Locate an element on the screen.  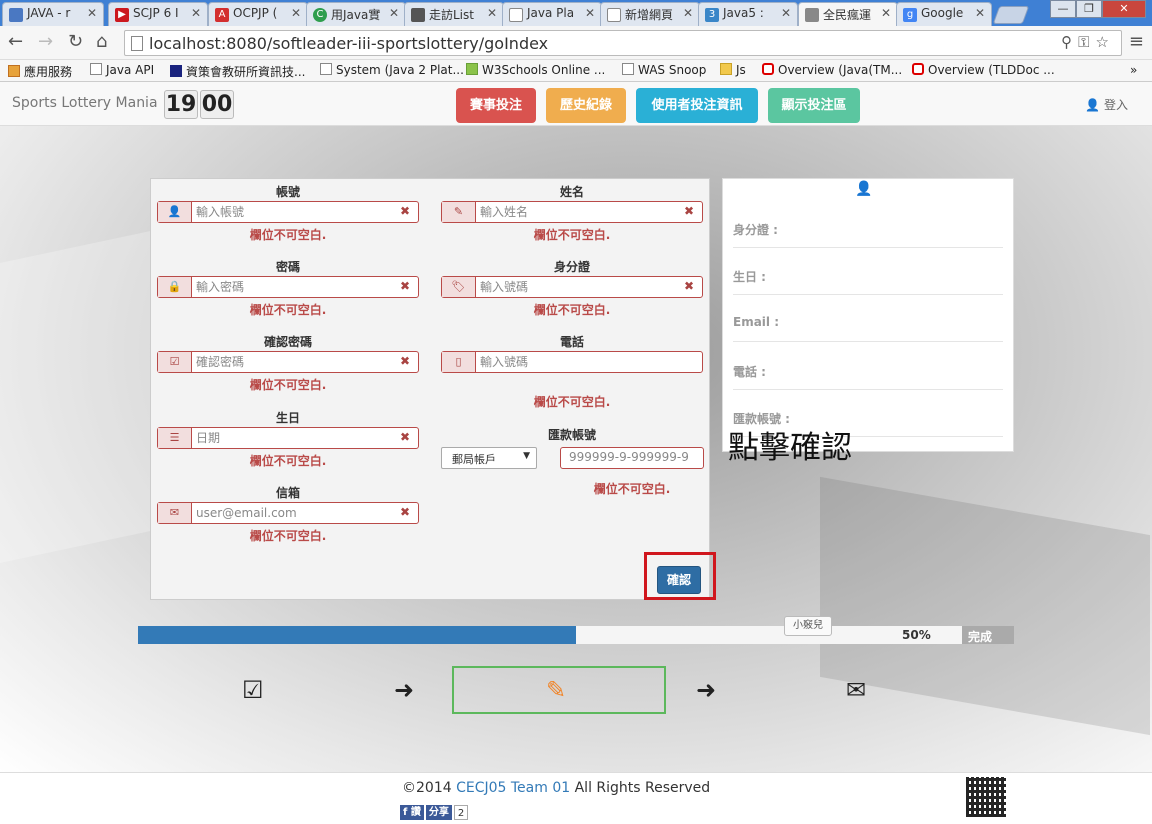
info-row: 身分證 : is located at coordinates (868, 224).